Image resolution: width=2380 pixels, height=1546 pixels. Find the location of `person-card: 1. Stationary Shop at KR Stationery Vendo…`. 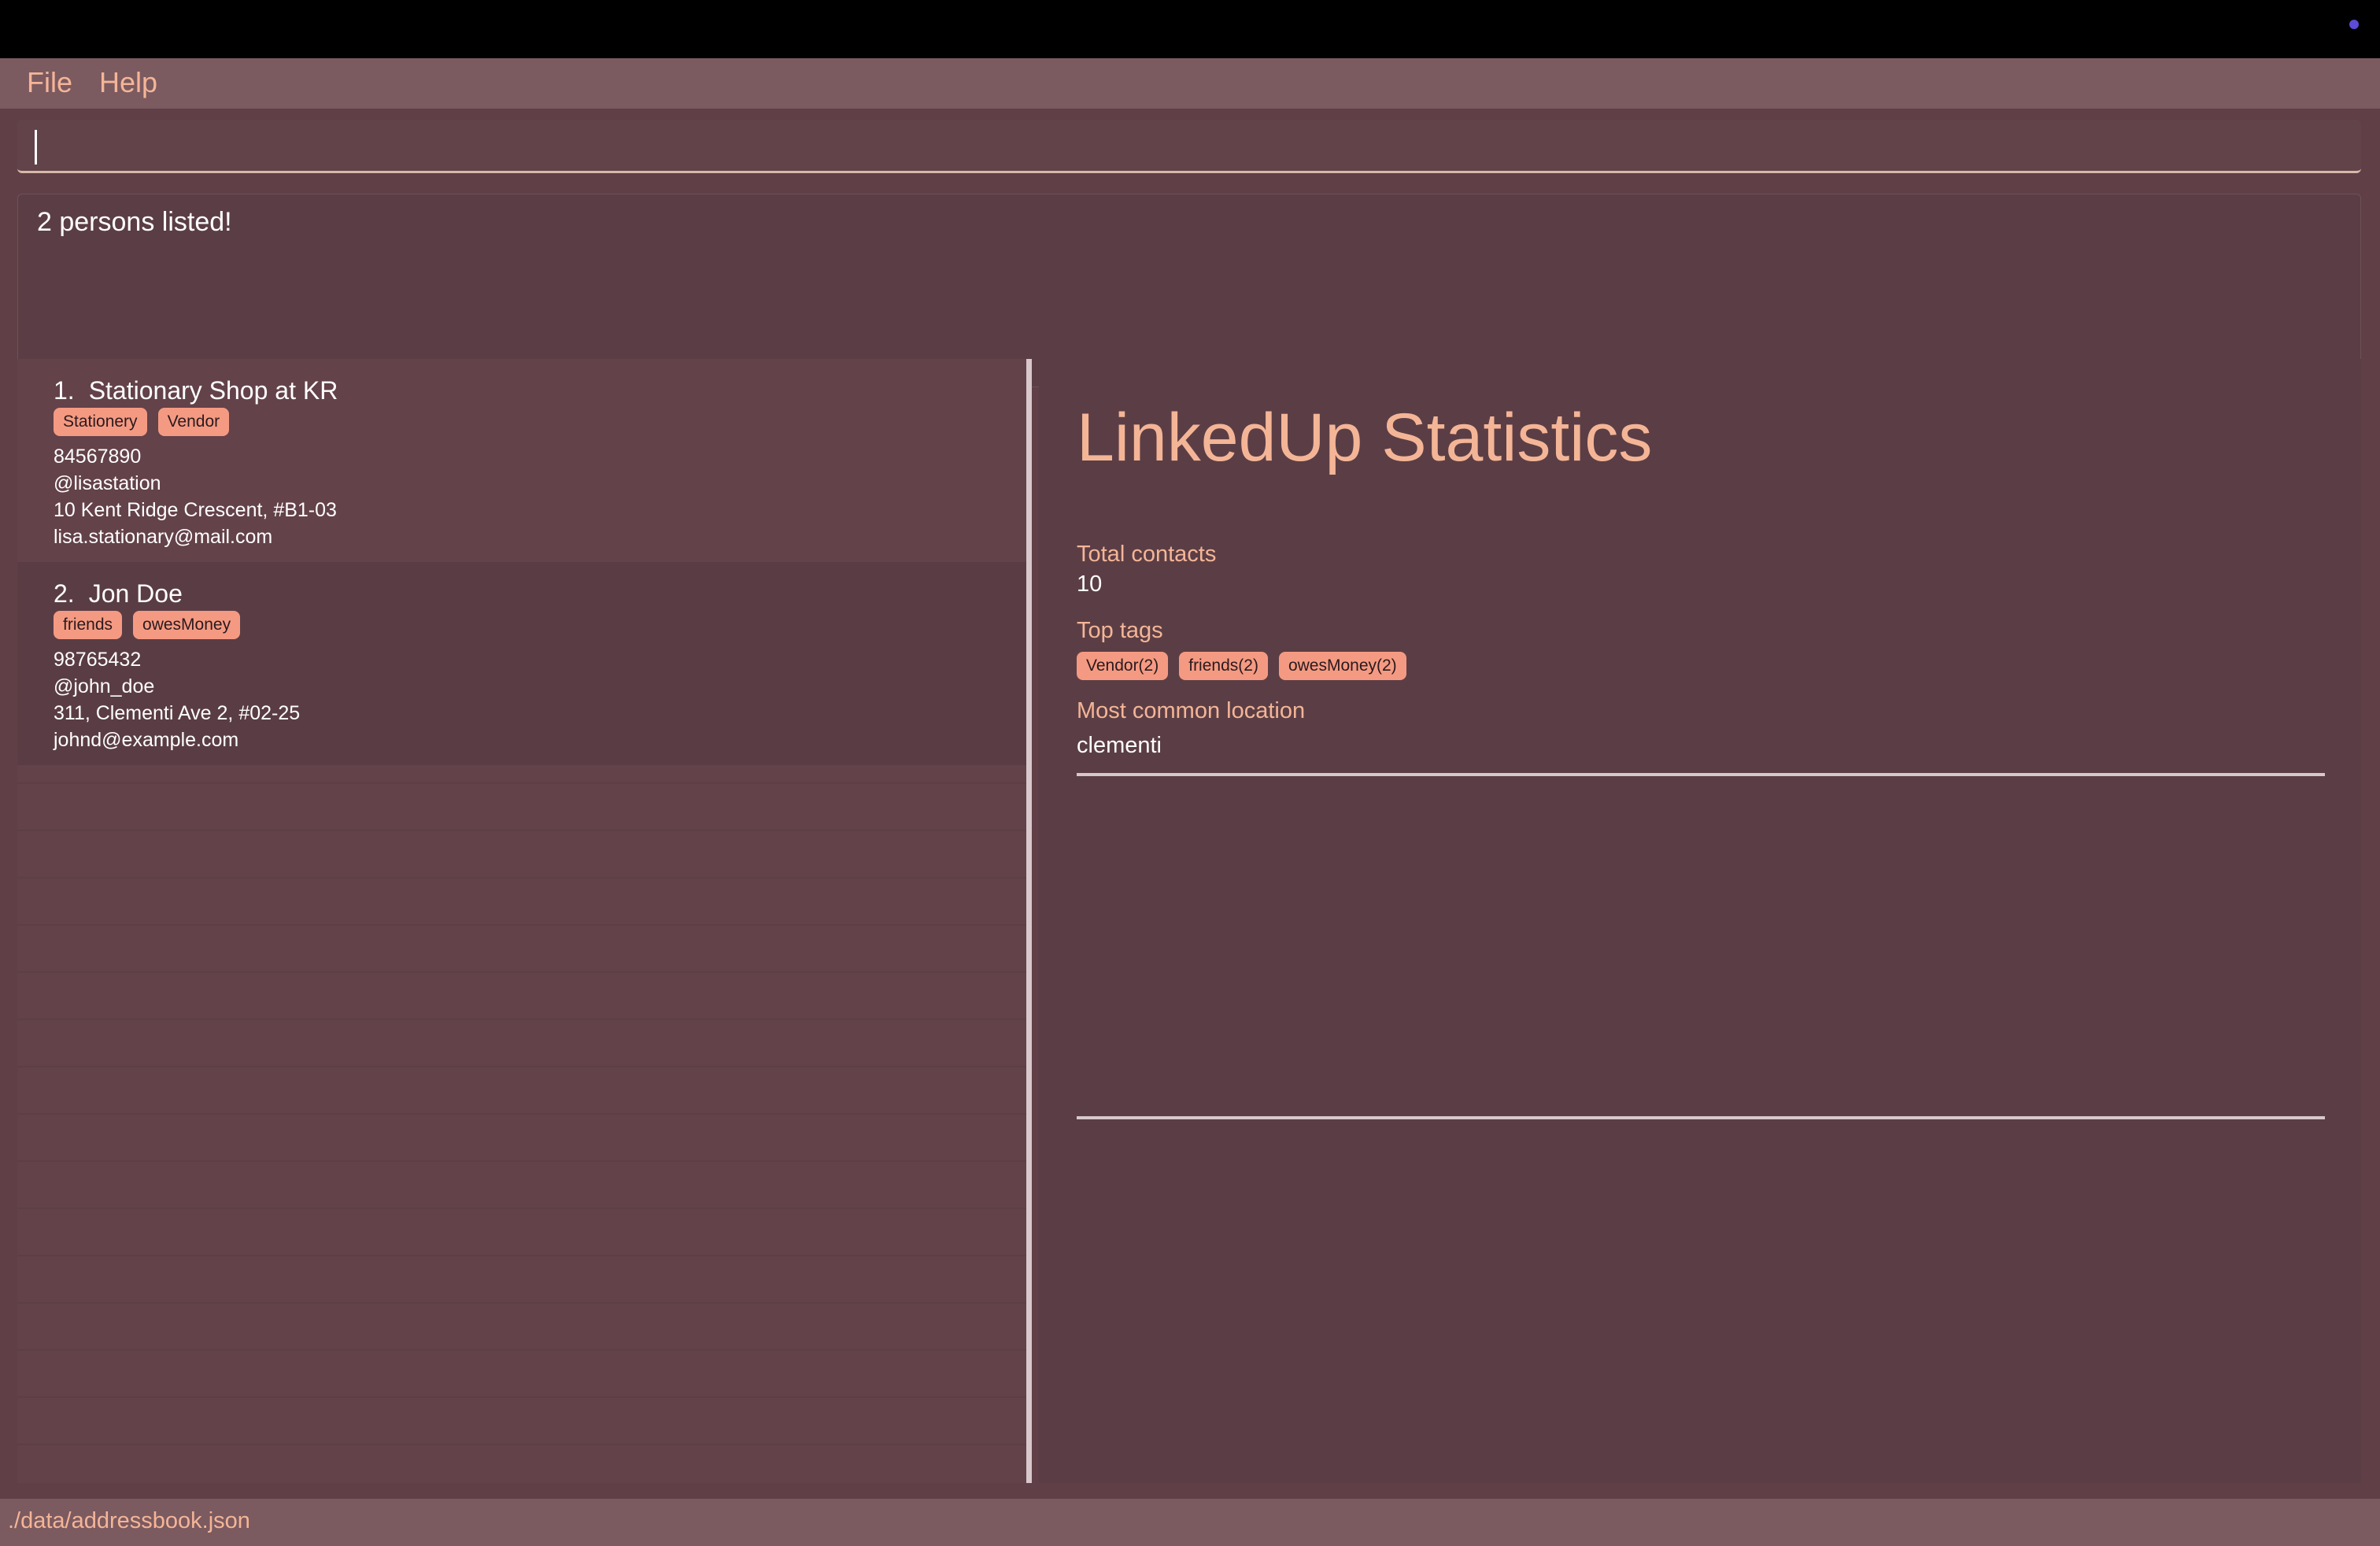

person-card: 1. Stationary Shop at KR Stationery Vendo… is located at coordinates (523, 460).